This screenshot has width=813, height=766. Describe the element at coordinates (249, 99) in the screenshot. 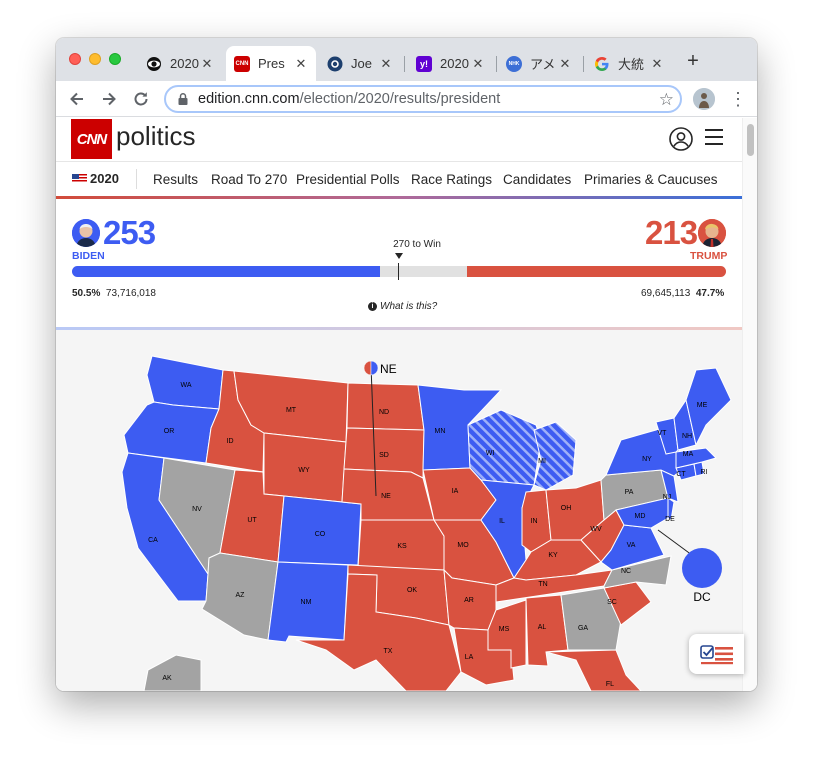

I see `url-host: edition.cnn.com` at that location.